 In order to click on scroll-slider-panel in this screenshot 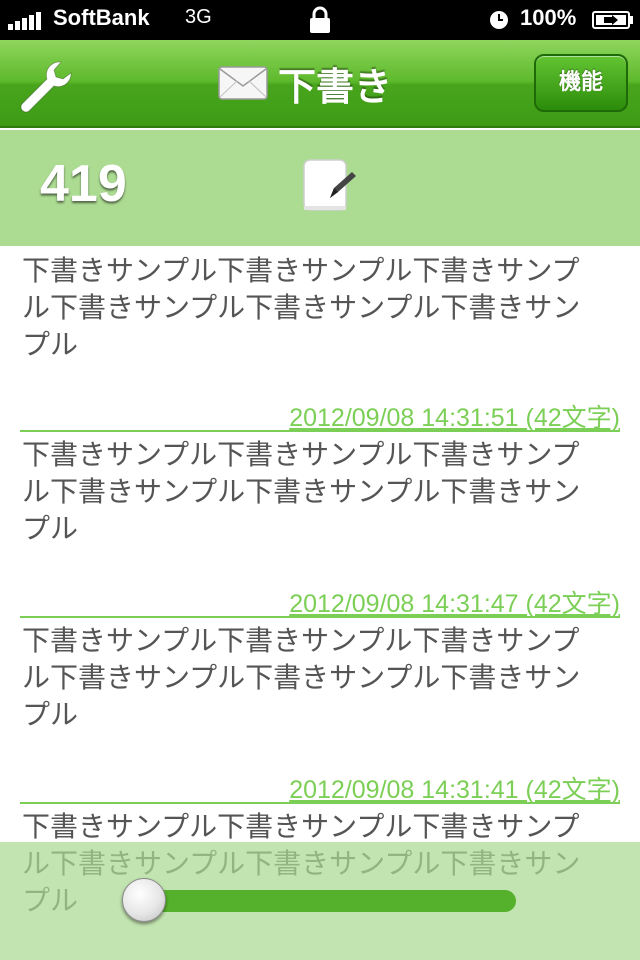, I will do `click(320, 901)`.